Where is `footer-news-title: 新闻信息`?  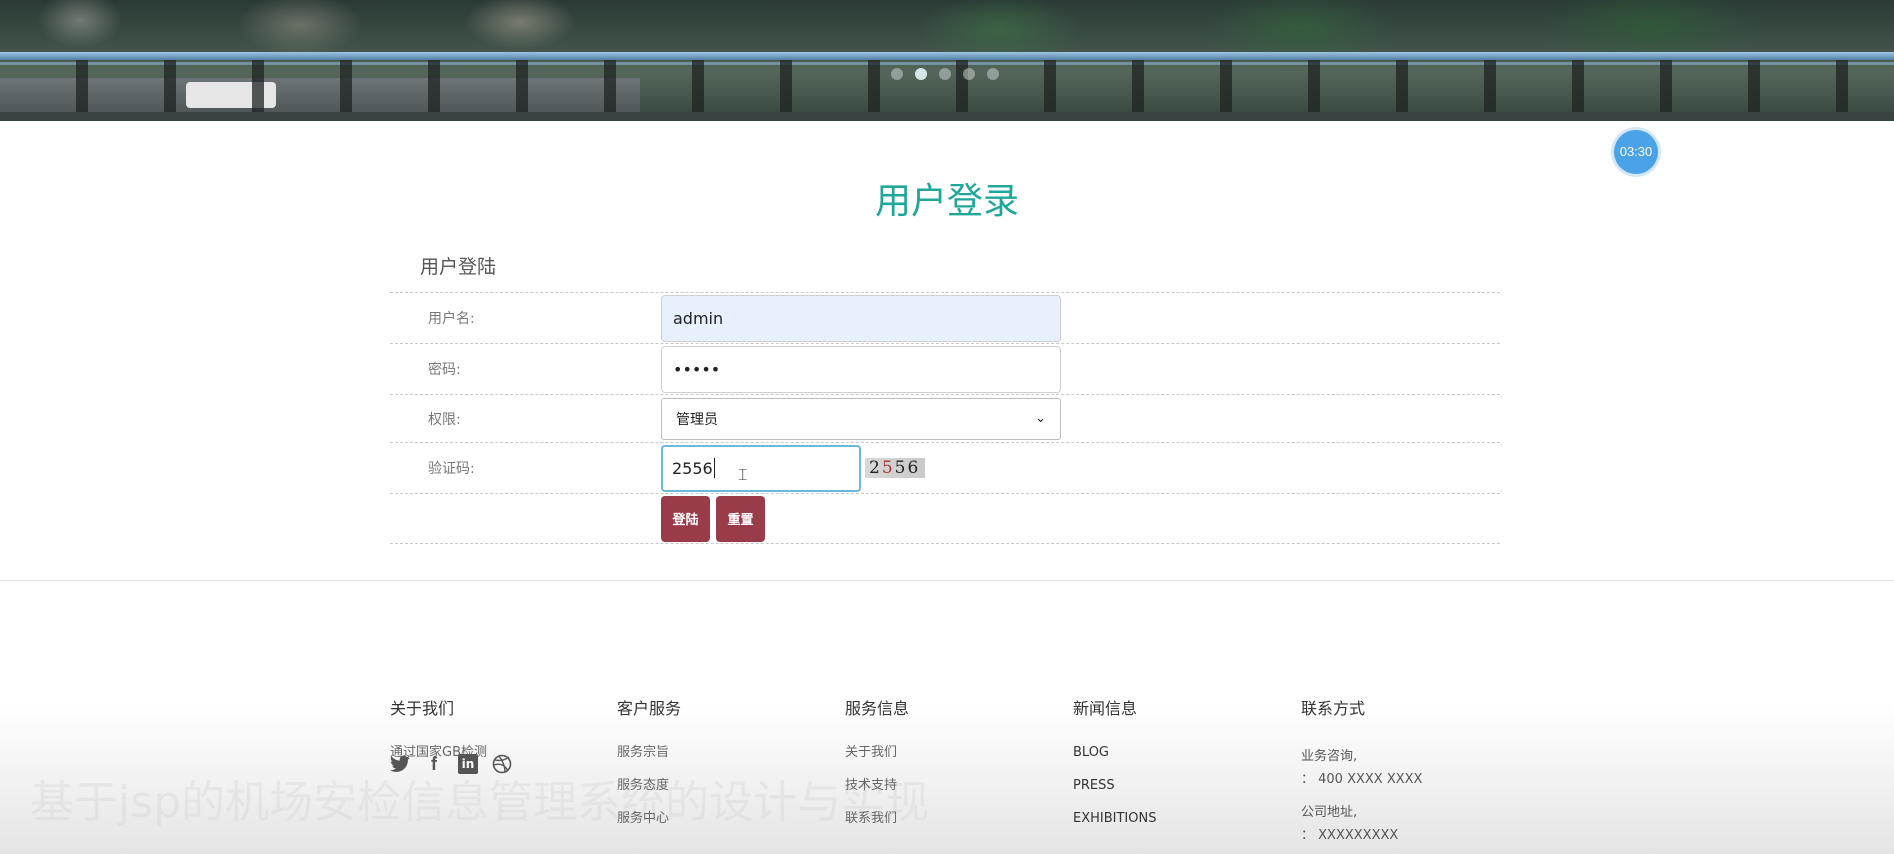
footer-news-title: 新闻信息 is located at coordinates (1105, 708).